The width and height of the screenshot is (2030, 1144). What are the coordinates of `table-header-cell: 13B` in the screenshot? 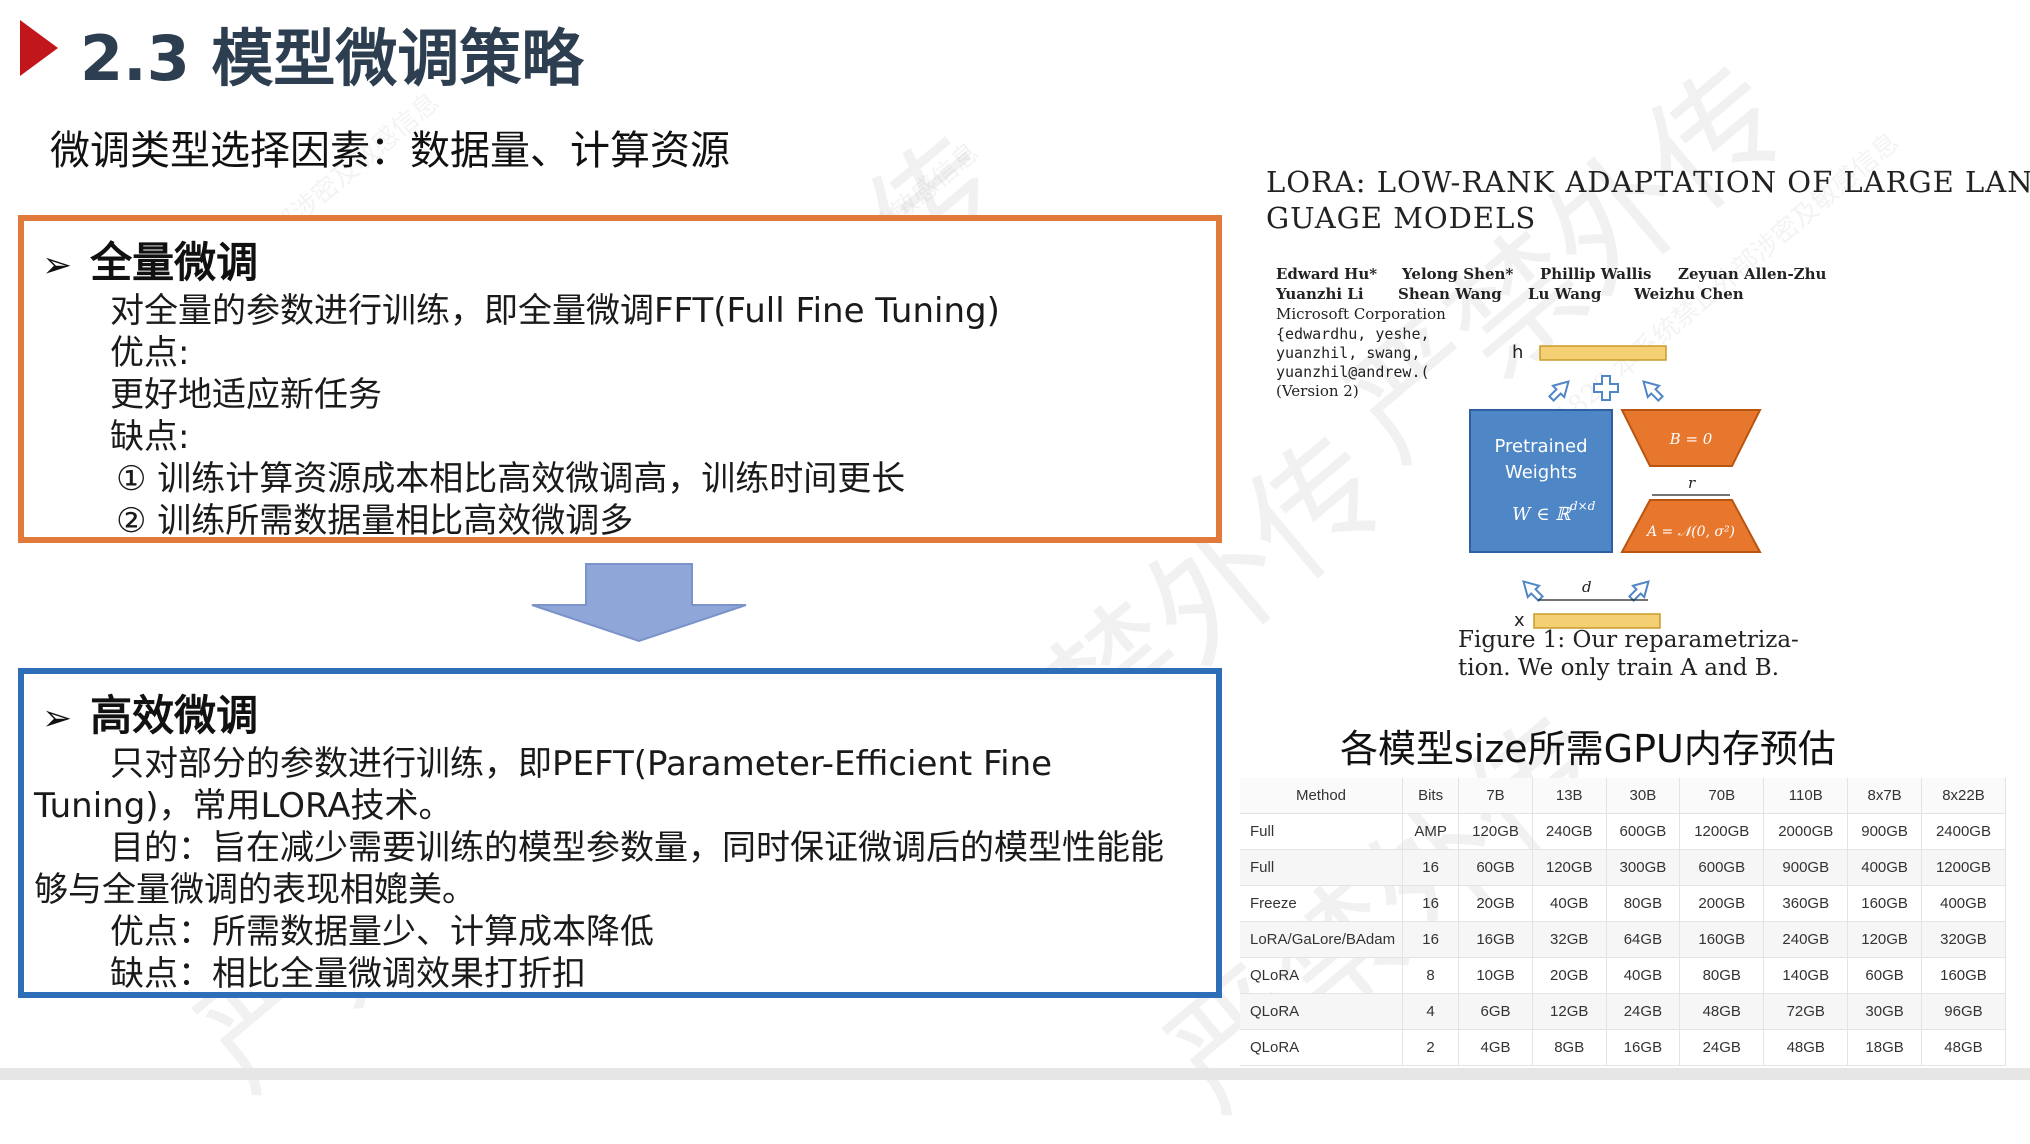 It's located at (1569, 796).